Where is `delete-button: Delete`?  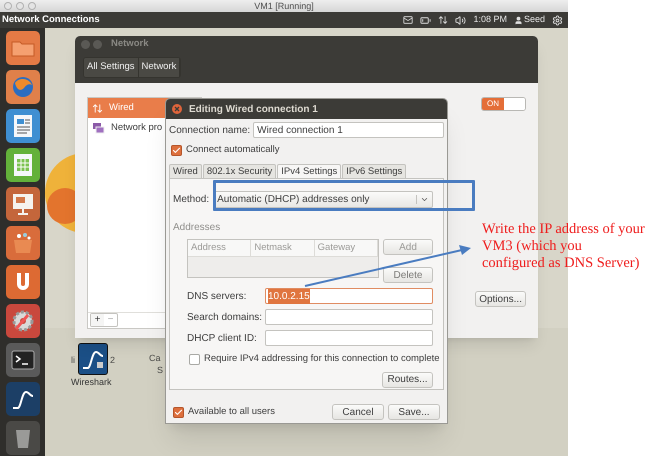 delete-button: Delete is located at coordinates (408, 275).